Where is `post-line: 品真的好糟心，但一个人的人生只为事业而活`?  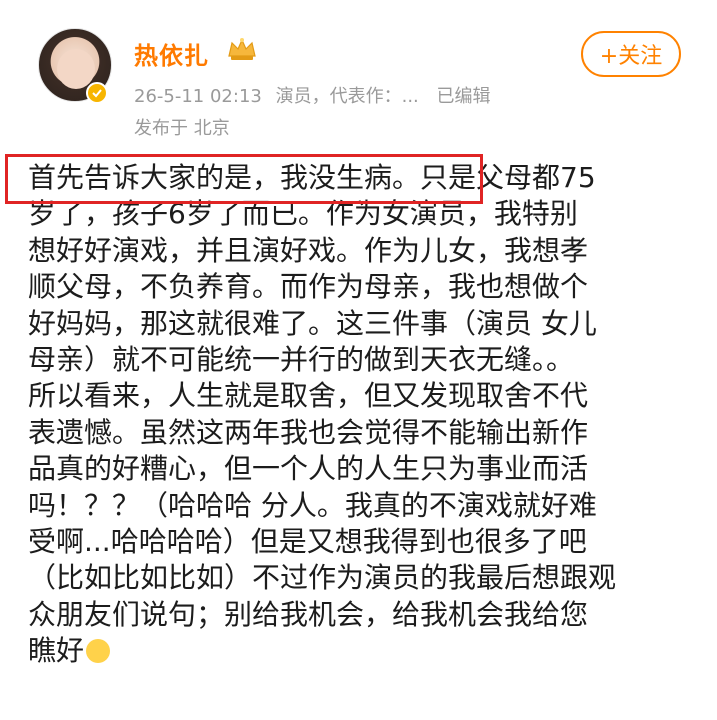 post-line: 品真的好糟心，但一个人的人生只为事业而活 is located at coordinates (308, 469).